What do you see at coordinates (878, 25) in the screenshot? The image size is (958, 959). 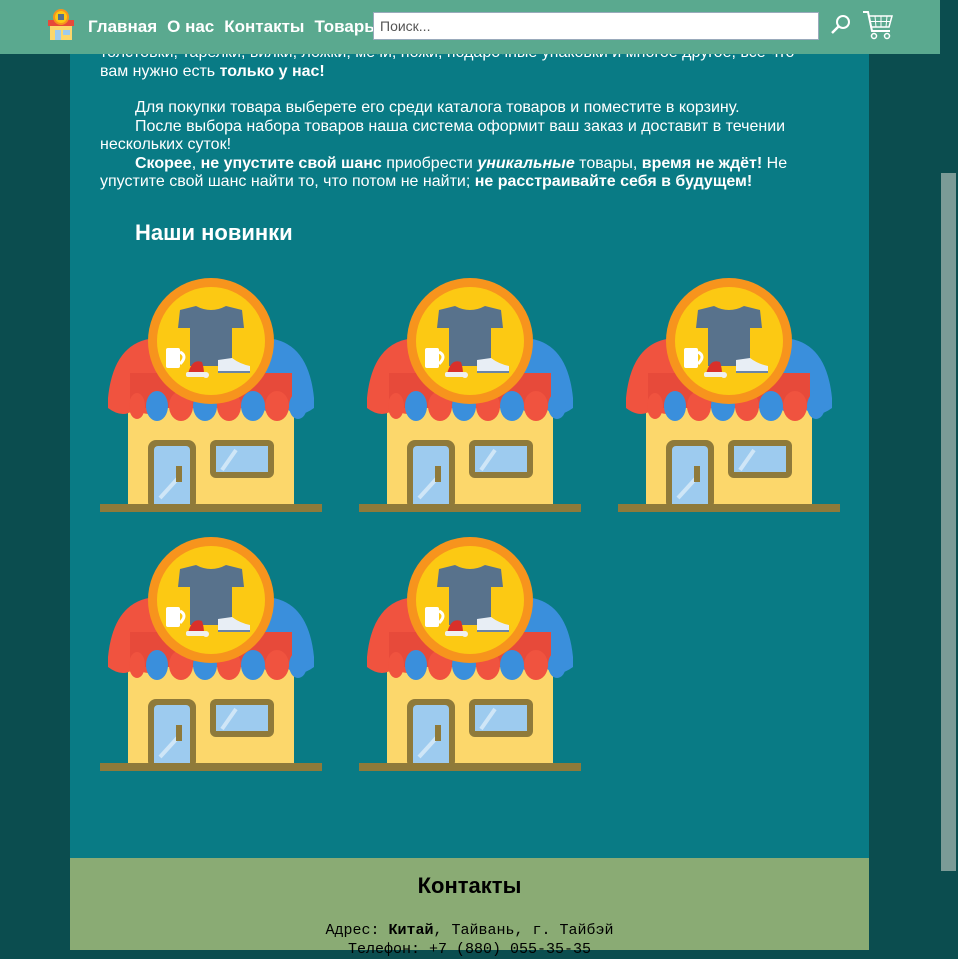 I see `cart-icon` at bounding box center [878, 25].